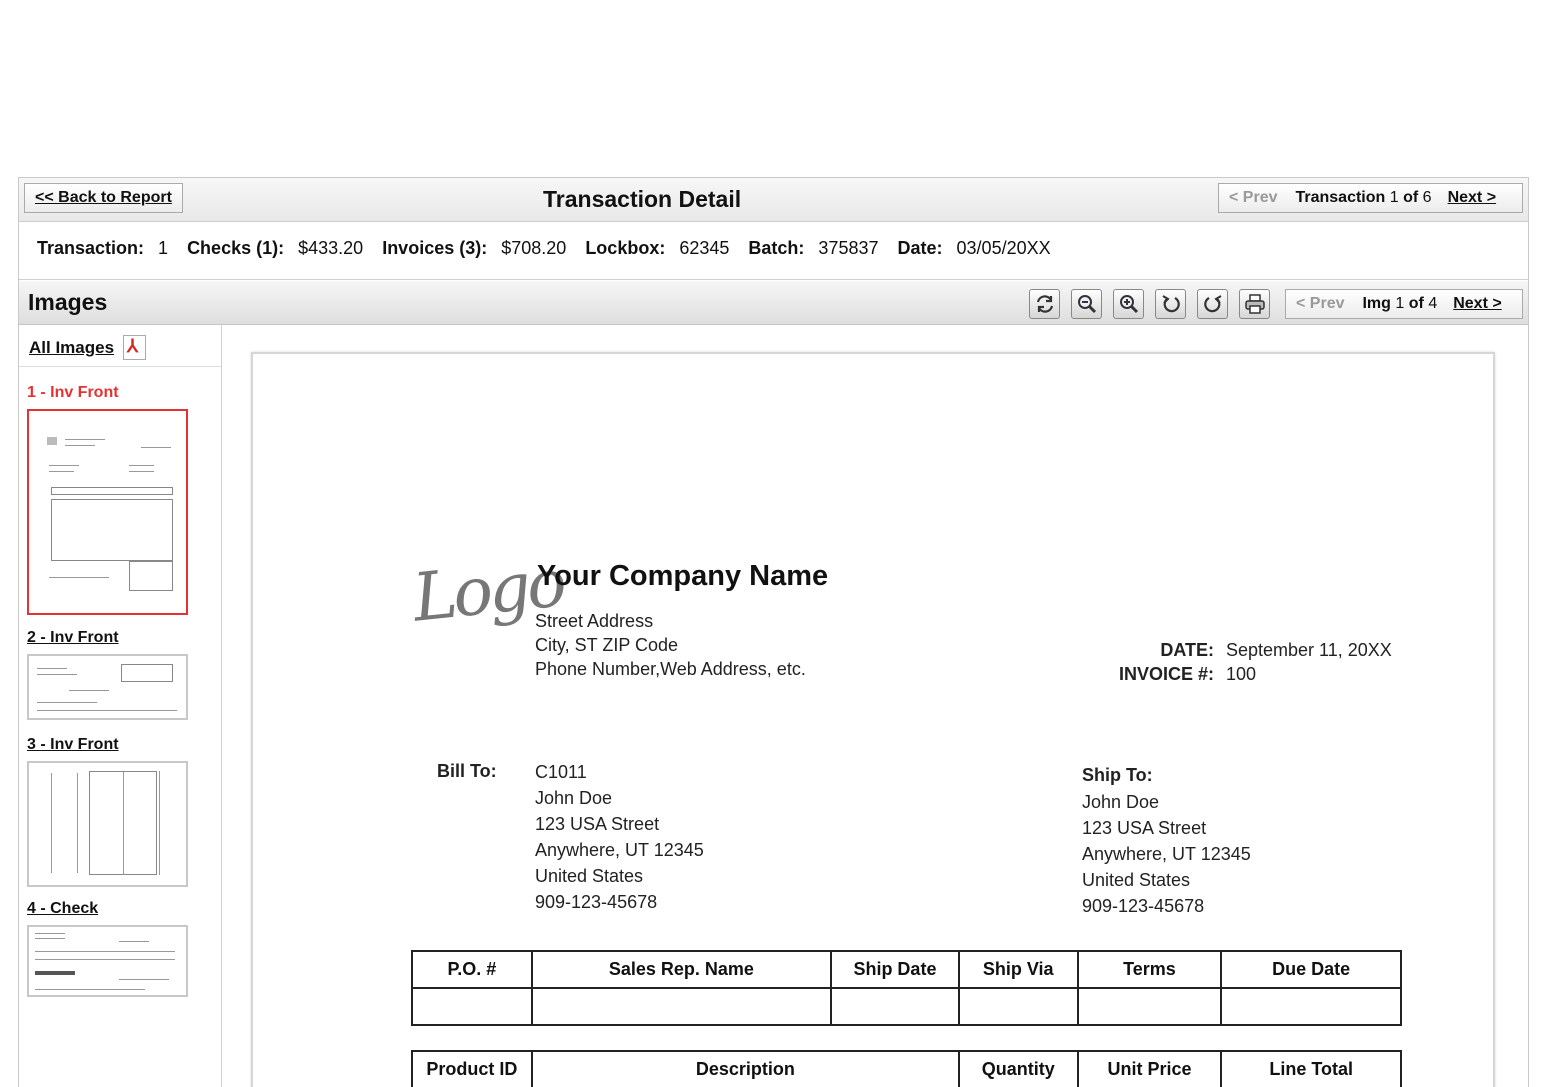 The width and height of the screenshot is (1550, 1087). Describe the element at coordinates (745, 1068) in the screenshot. I see `table-header: Description` at that location.